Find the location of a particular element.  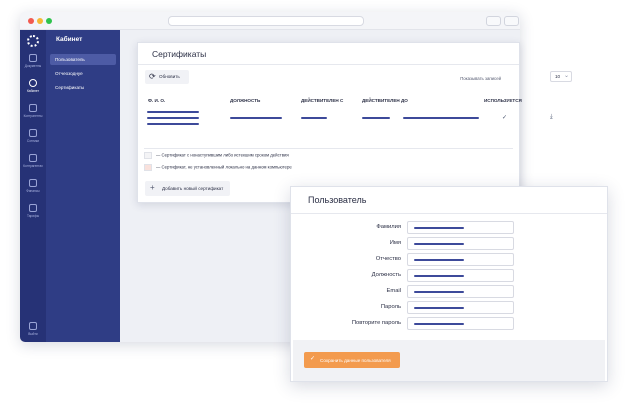

user-footer: ✓ Сохранить данные пользователя is located at coordinates (449, 360).